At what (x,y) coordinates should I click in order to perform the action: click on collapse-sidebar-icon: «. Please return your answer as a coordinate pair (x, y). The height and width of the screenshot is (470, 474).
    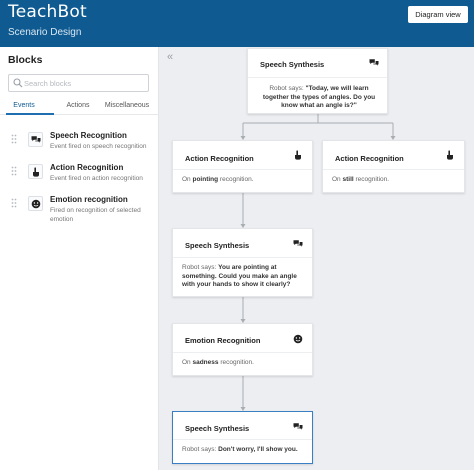
    Looking at the image, I should click on (170, 58).